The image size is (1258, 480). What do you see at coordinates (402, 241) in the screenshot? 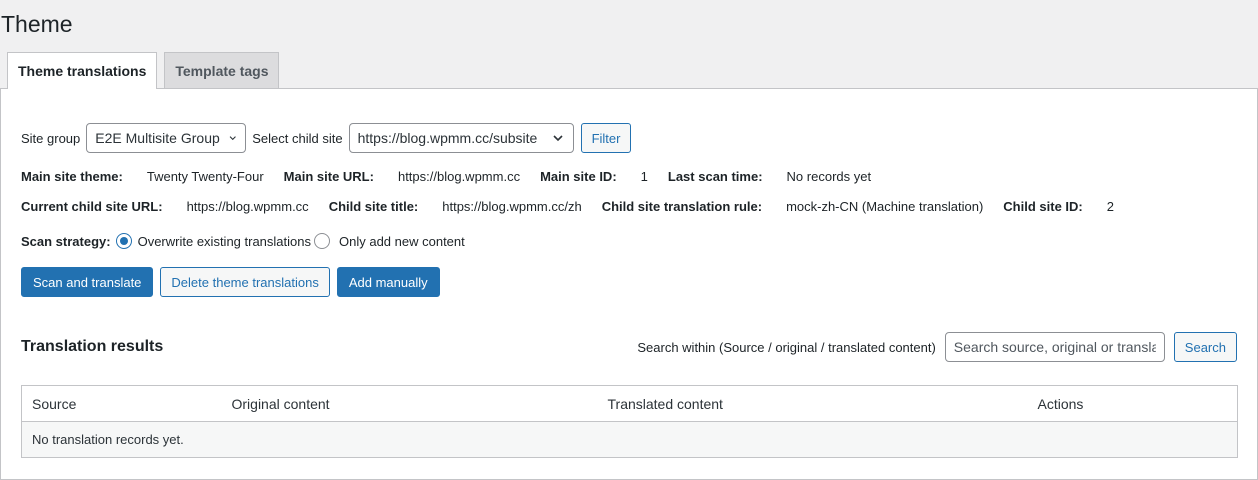
I see `radio-add-new-label: Only add new content` at bounding box center [402, 241].